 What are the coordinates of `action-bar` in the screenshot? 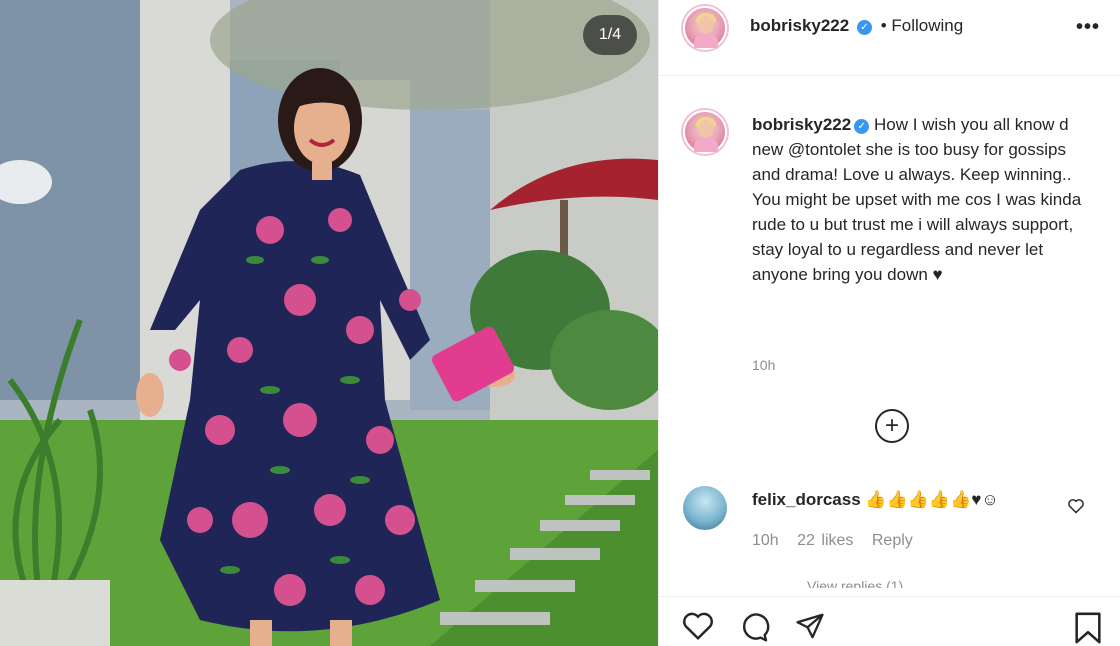 It's located at (889, 621).